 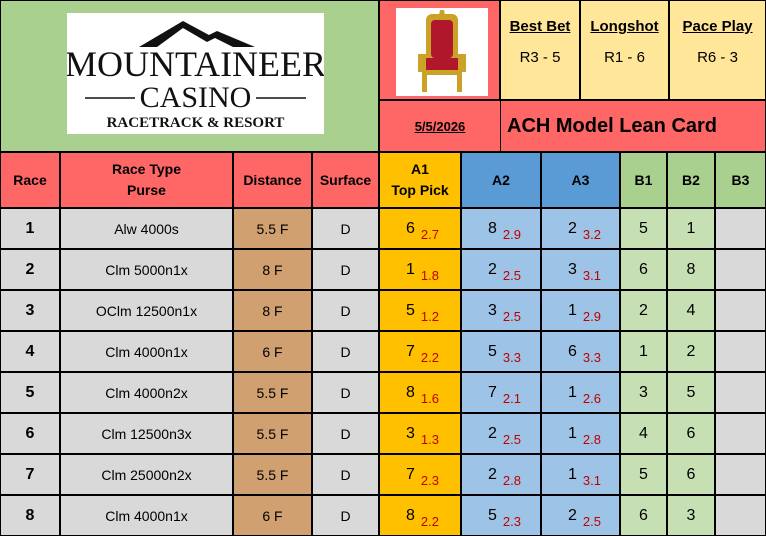 I want to click on row-5-b3-pick, so click(x=740, y=392).